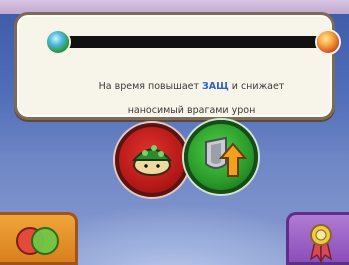 This screenshot has height=265, width=349. Describe the element at coordinates (190, 42) in the screenshot. I see `progress-bar` at that location.